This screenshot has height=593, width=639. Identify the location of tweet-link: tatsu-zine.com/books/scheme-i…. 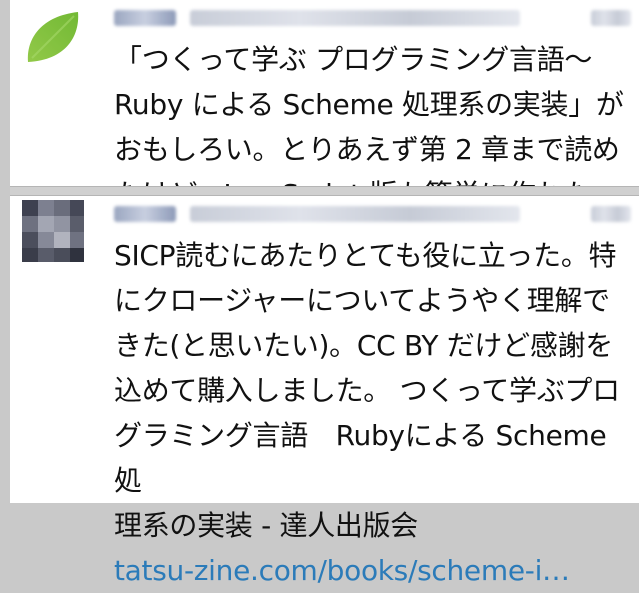
(342, 570).